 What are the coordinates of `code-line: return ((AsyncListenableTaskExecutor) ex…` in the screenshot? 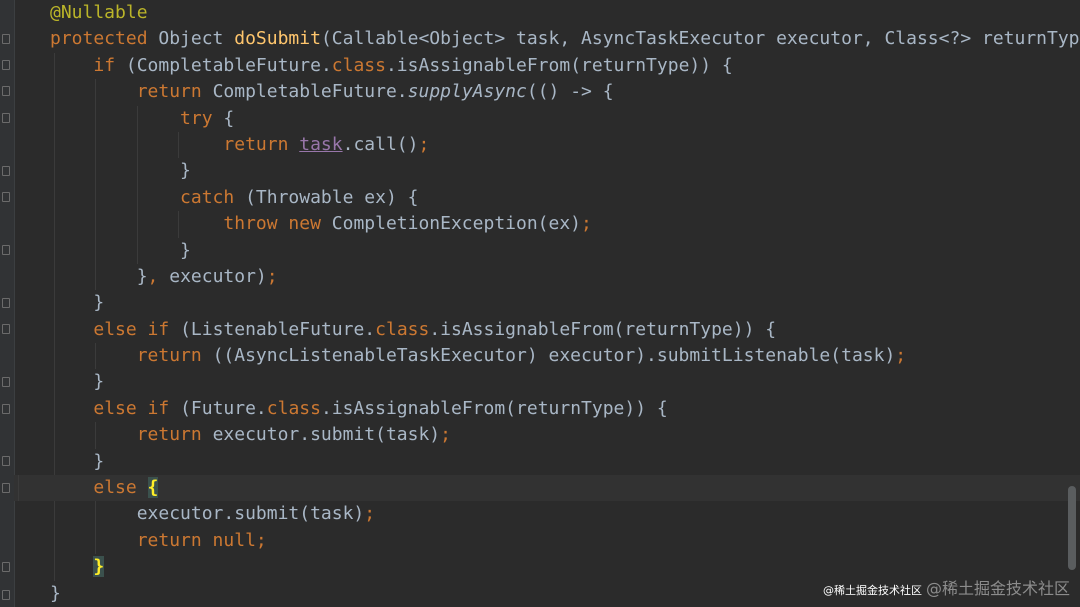 It's located at (565, 356).